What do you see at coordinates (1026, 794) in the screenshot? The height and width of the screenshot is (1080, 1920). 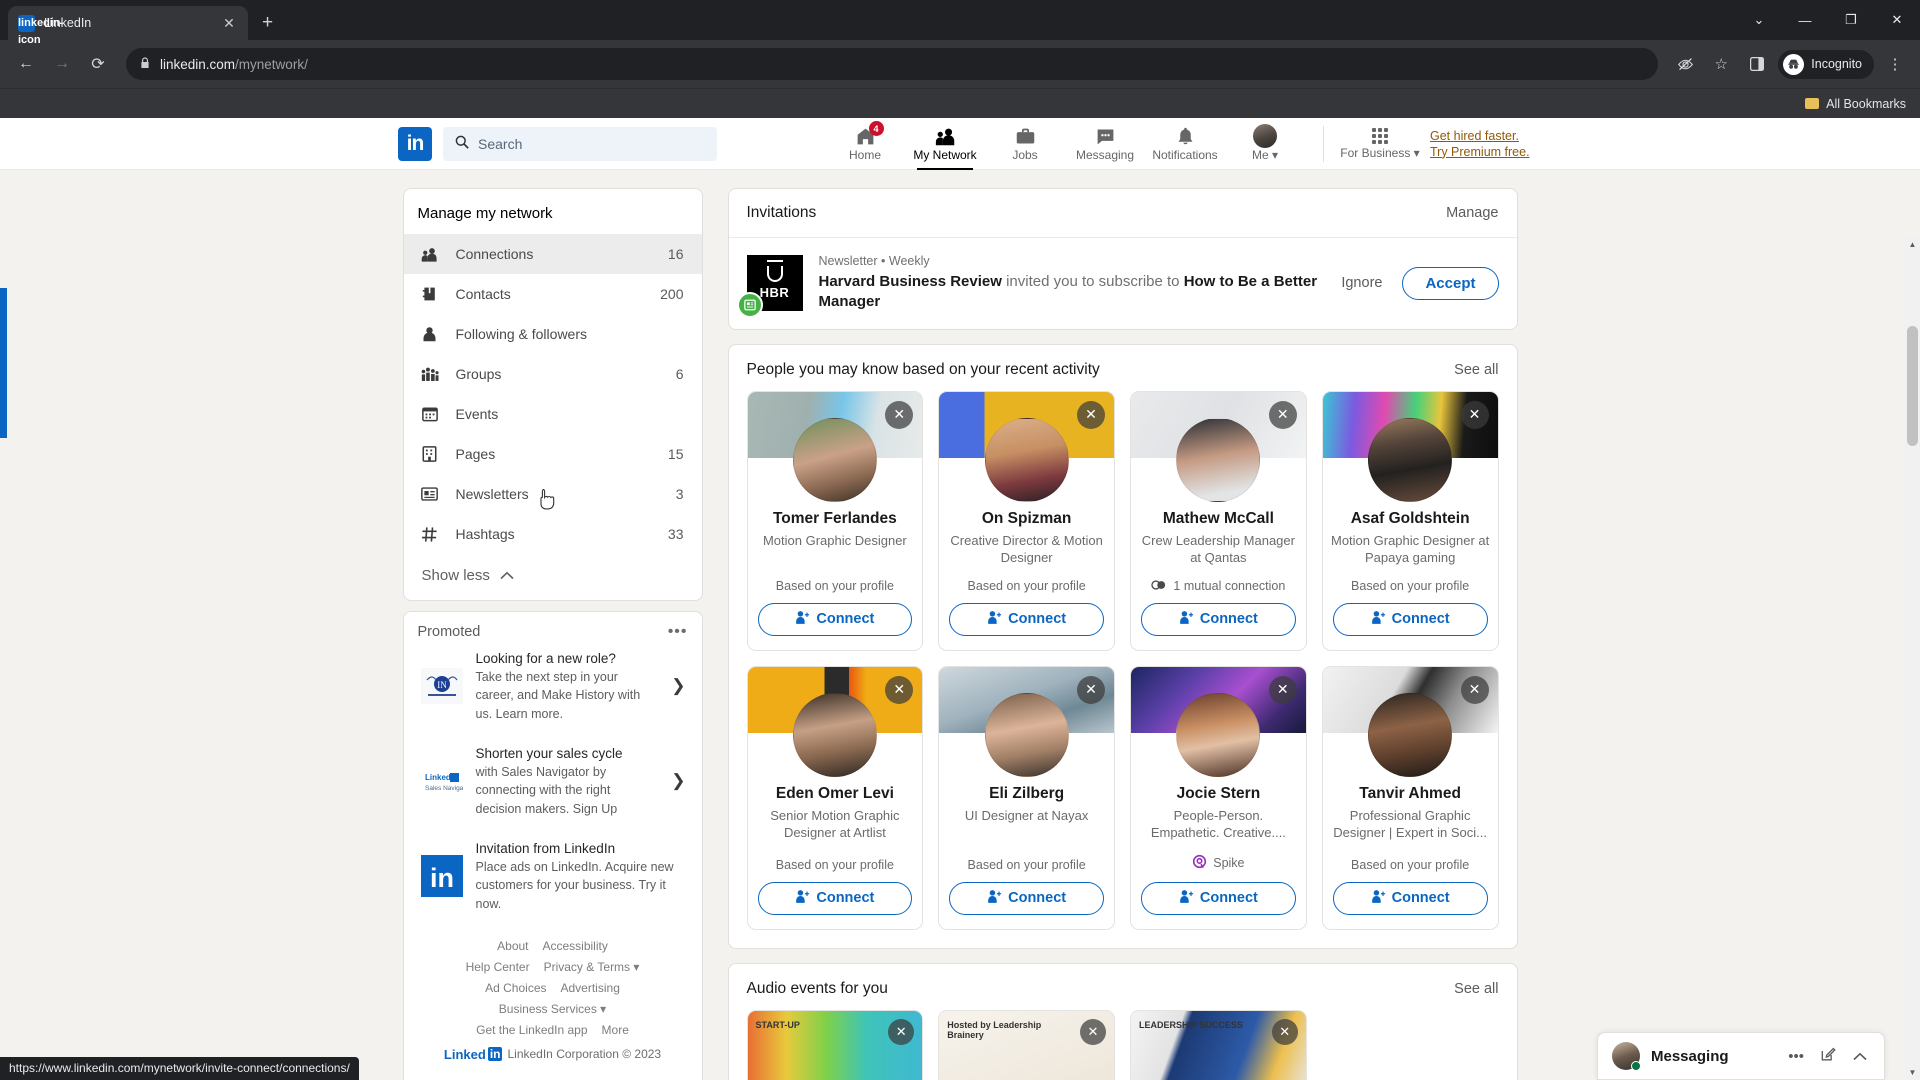 I see `pymk-person-name: Eli Zilberg` at bounding box center [1026, 794].